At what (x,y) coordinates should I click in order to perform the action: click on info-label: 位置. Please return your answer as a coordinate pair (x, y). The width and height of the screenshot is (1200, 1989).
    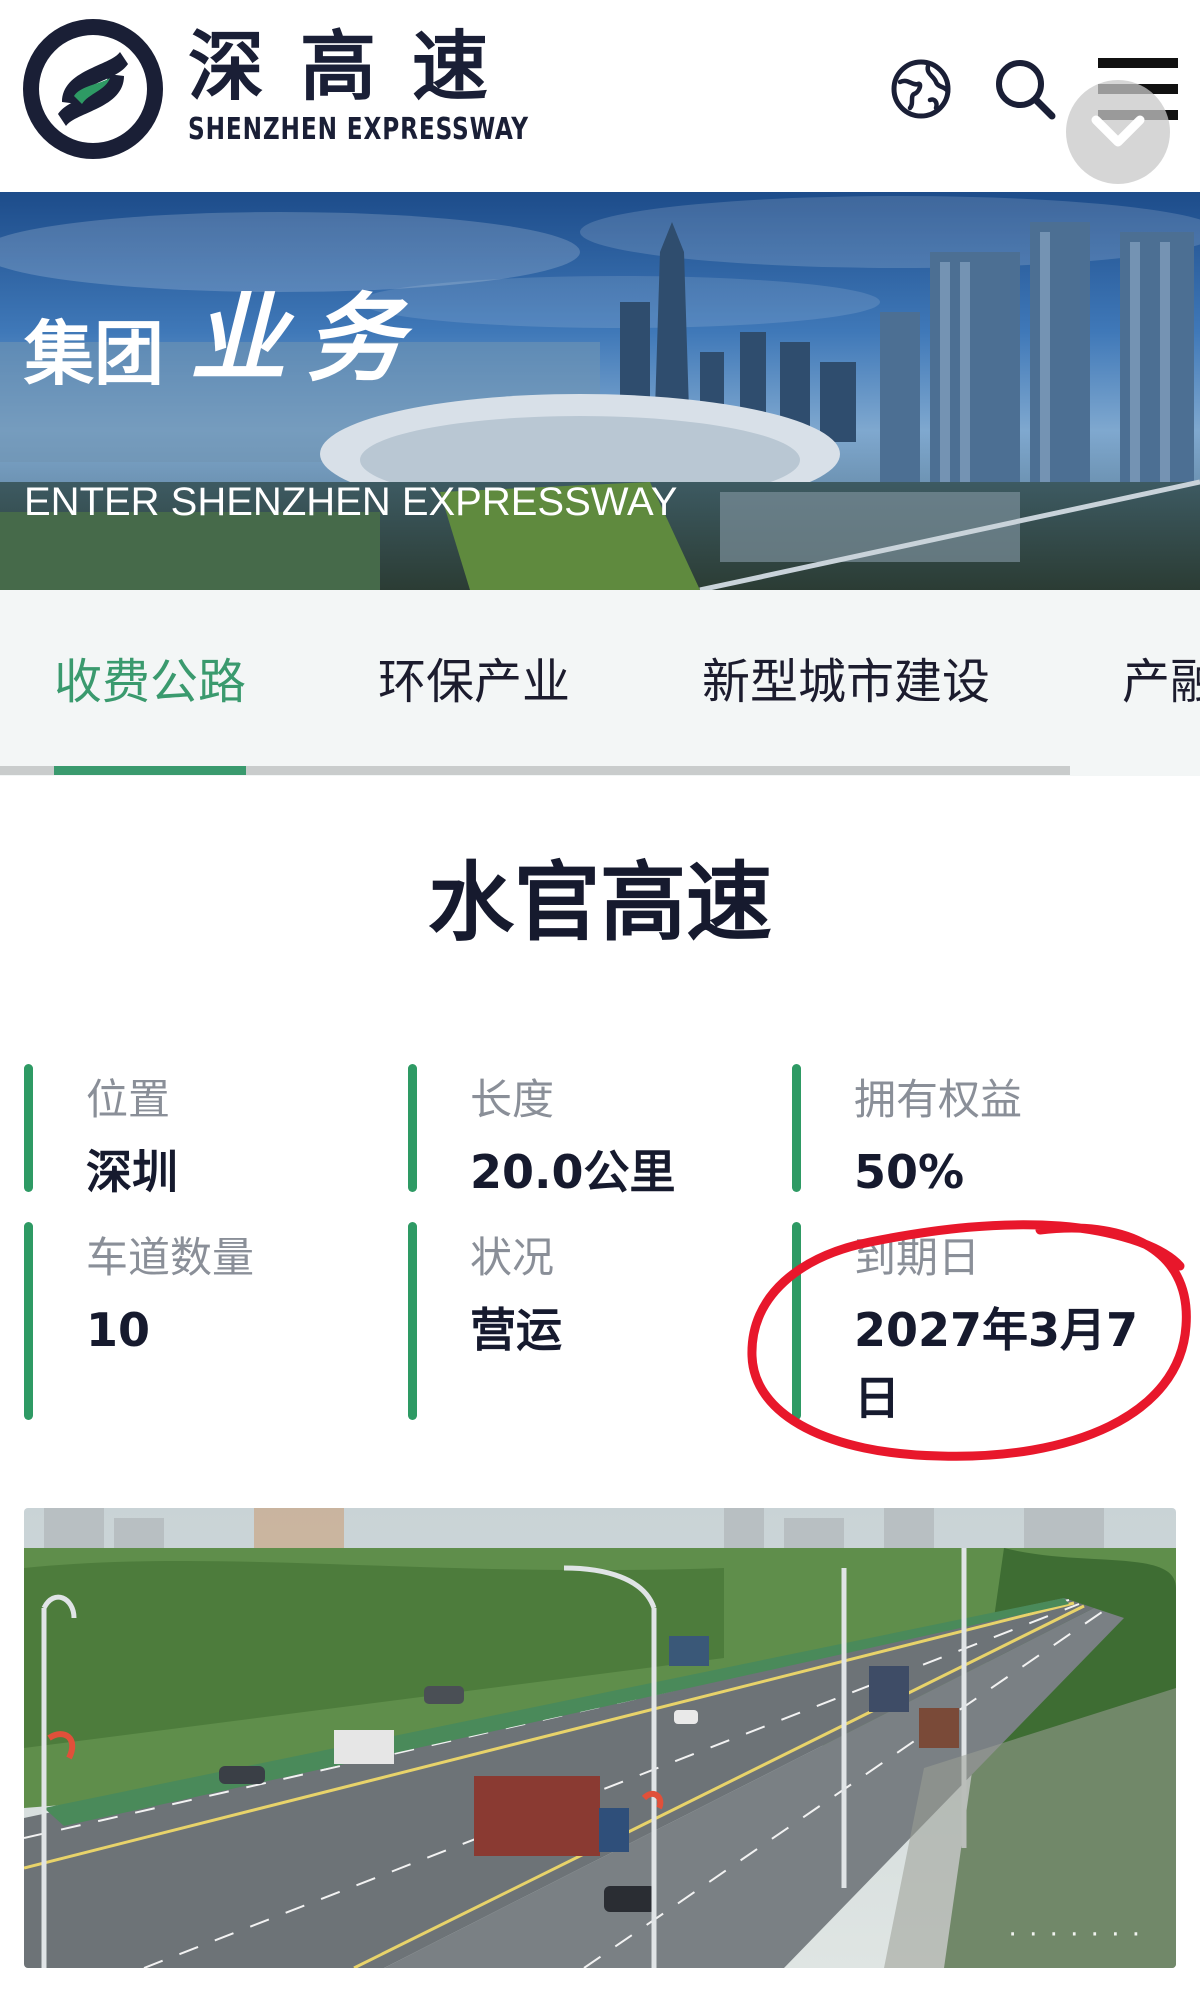
    Looking at the image, I should click on (128, 1099).